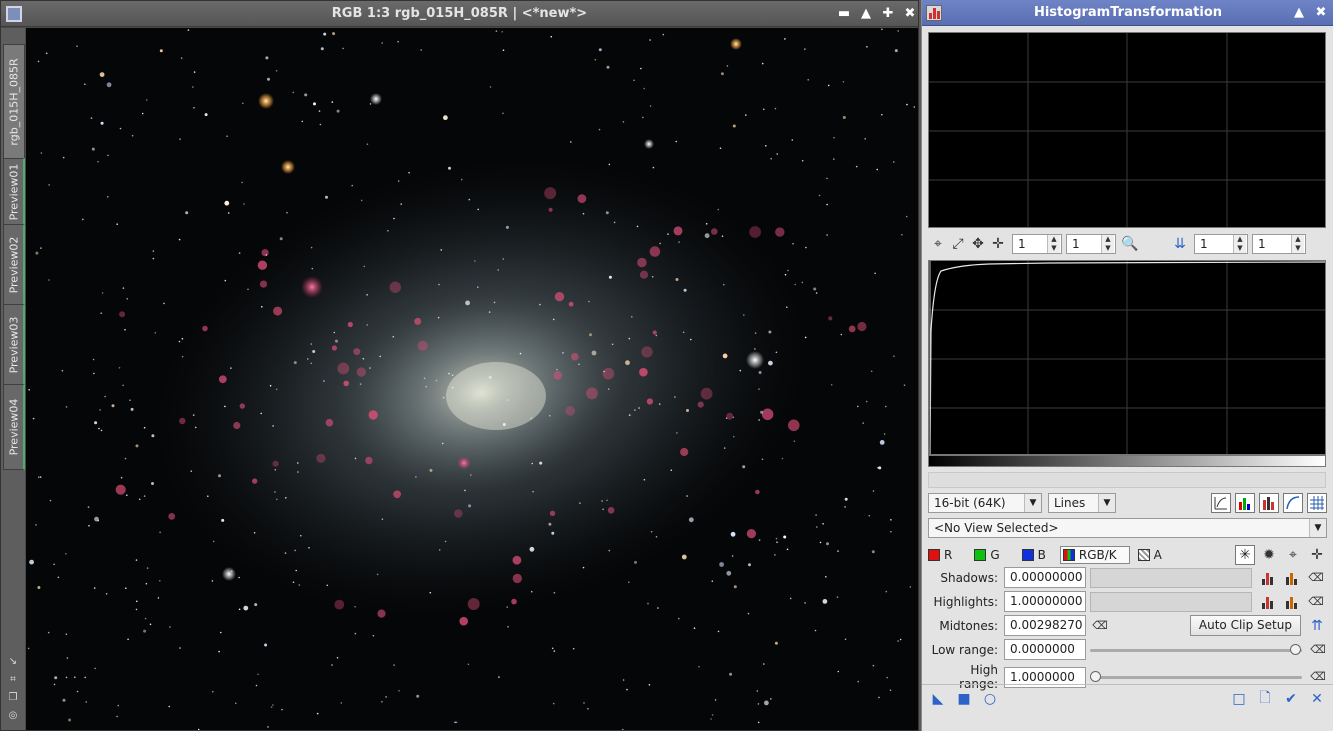 The height and width of the screenshot is (731, 1333). I want to click on resolution-select: 16-bit (64K), so click(985, 503).